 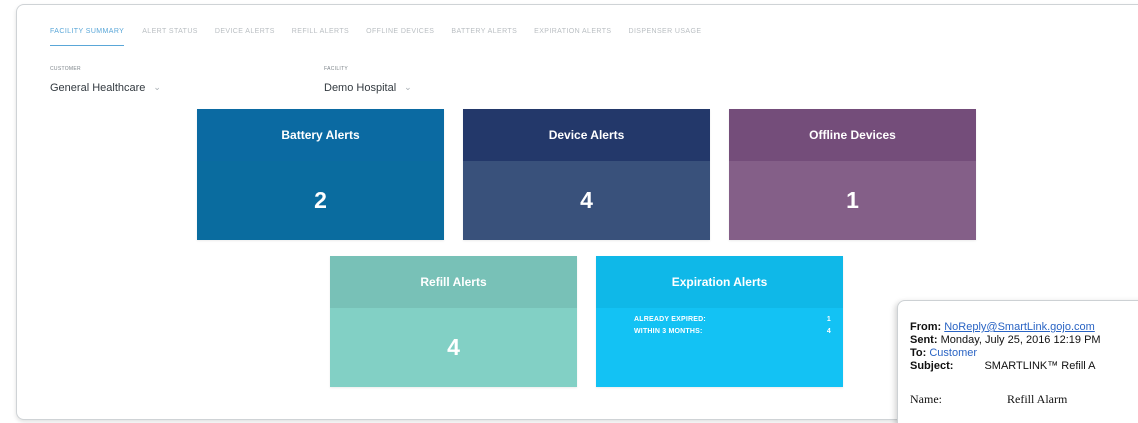 I want to click on customer-filter-label: CUSTOMER, so click(x=65, y=69).